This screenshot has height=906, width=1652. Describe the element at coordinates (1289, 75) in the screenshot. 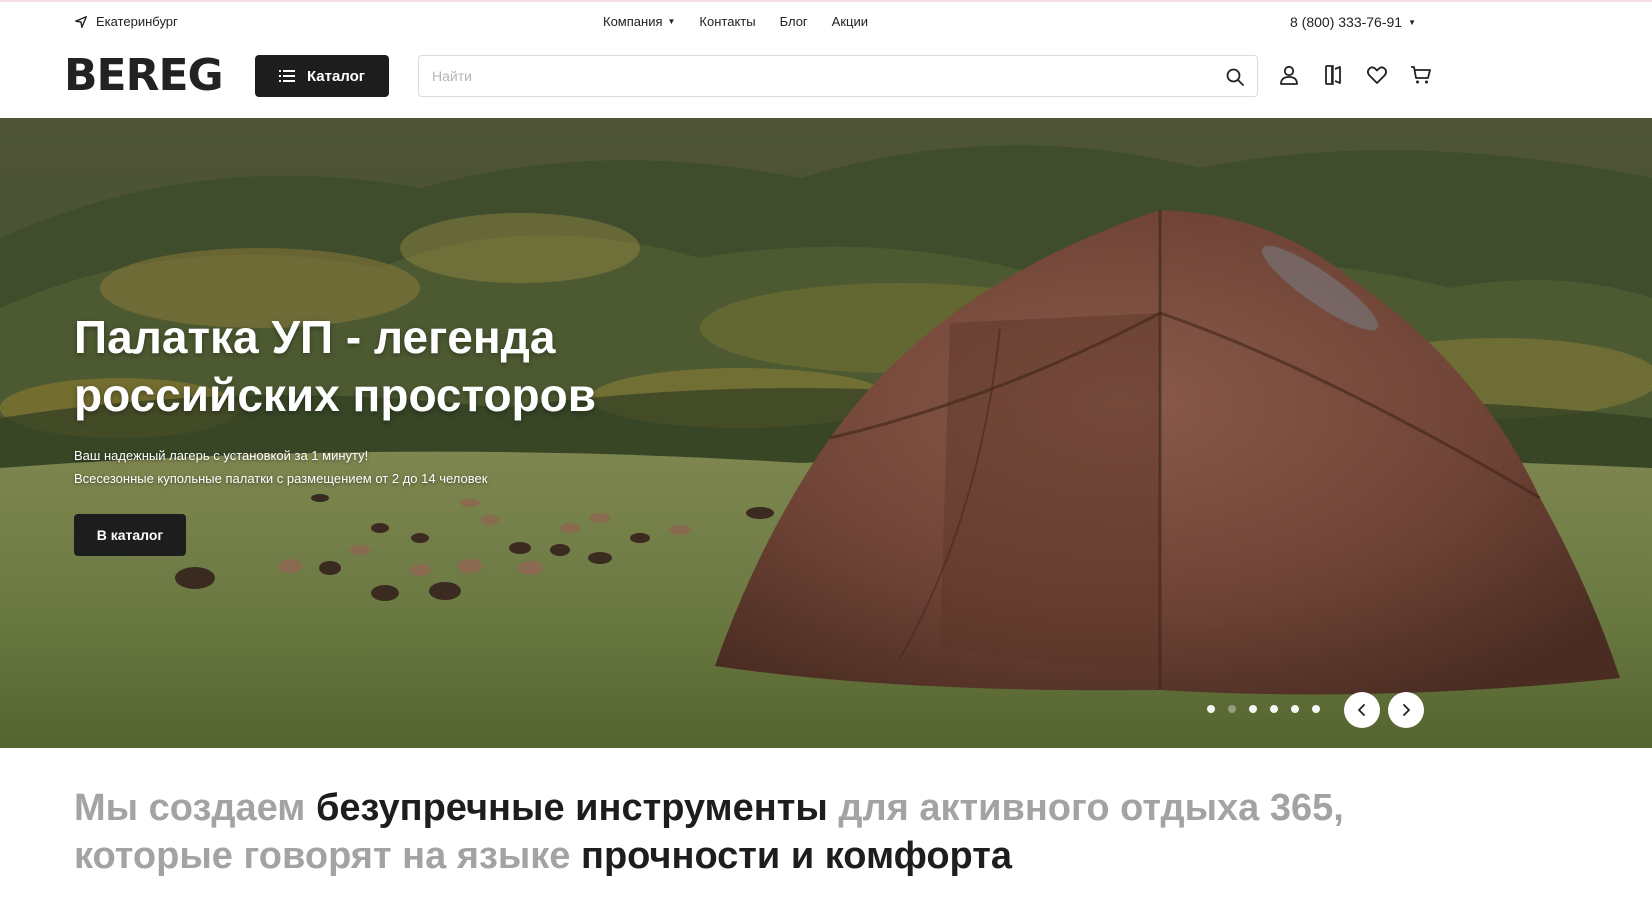

I see `user-icon` at that location.